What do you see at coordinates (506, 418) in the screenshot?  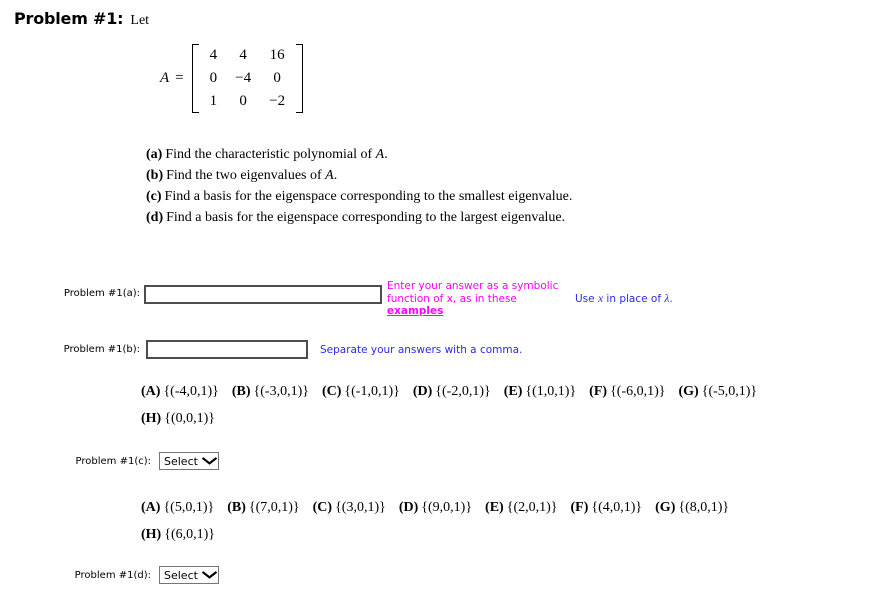 I see `choices-row: (H) {(0,0,1)}` at bounding box center [506, 418].